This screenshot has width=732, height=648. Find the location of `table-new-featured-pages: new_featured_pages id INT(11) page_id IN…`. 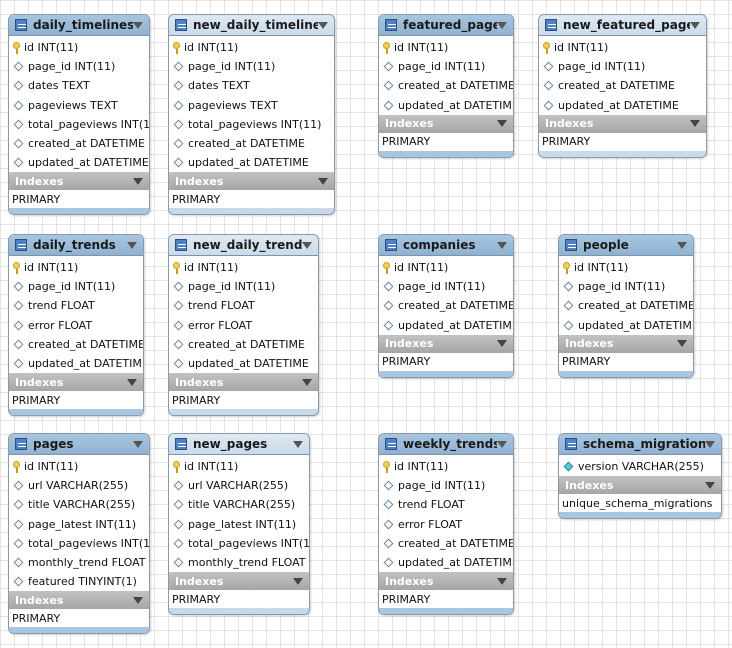

table-new-featured-pages: new_featured_pages id INT(11) page_id IN… is located at coordinates (622, 86).